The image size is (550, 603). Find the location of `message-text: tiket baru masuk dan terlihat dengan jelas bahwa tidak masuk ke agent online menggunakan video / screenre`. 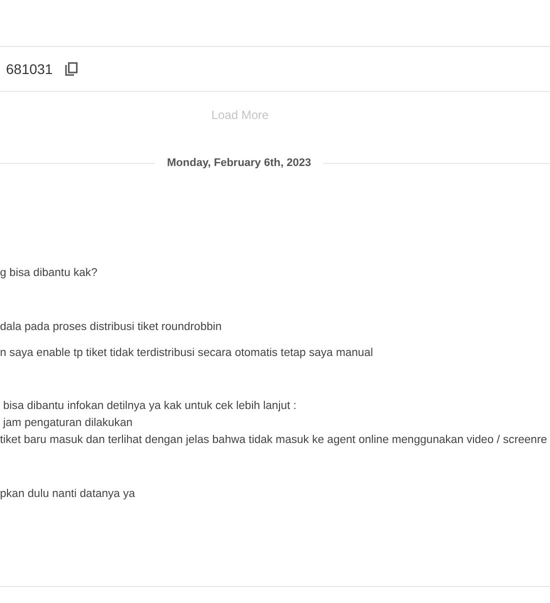

message-text: tiket baru masuk dan terlihat dengan jelas bahwa tidak masuk ke agent online menggunakan video / screenre is located at coordinates (273, 440).